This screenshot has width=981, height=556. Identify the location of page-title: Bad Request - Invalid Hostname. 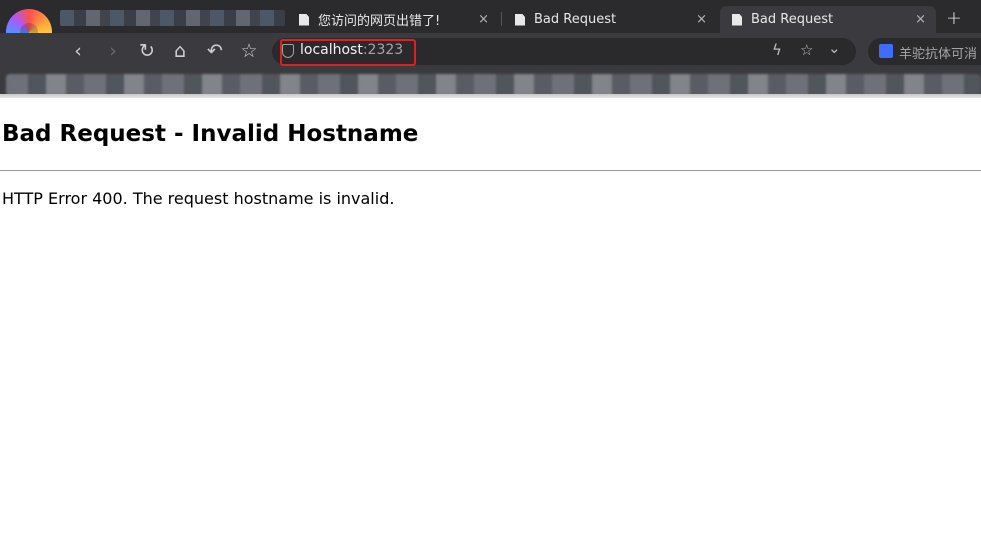
(210, 134).